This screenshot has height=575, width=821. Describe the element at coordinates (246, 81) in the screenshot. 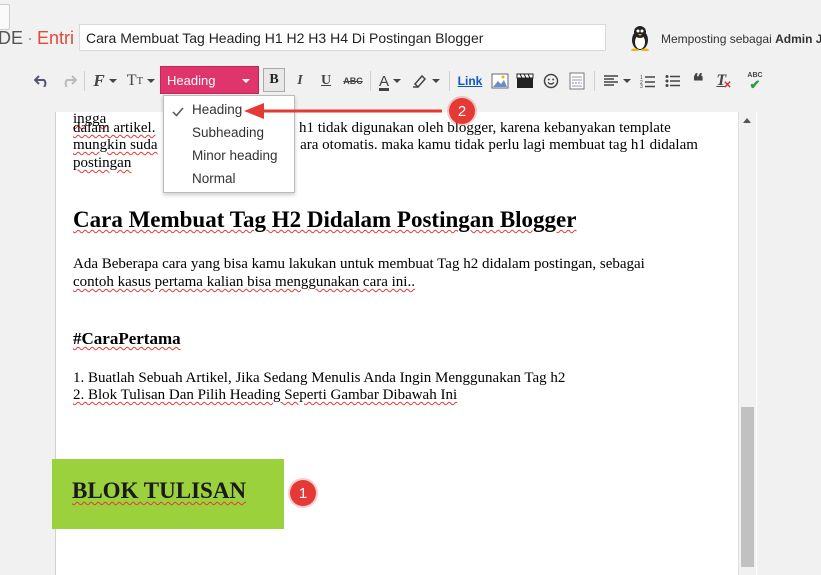

I see `chevron-down-icon` at that location.